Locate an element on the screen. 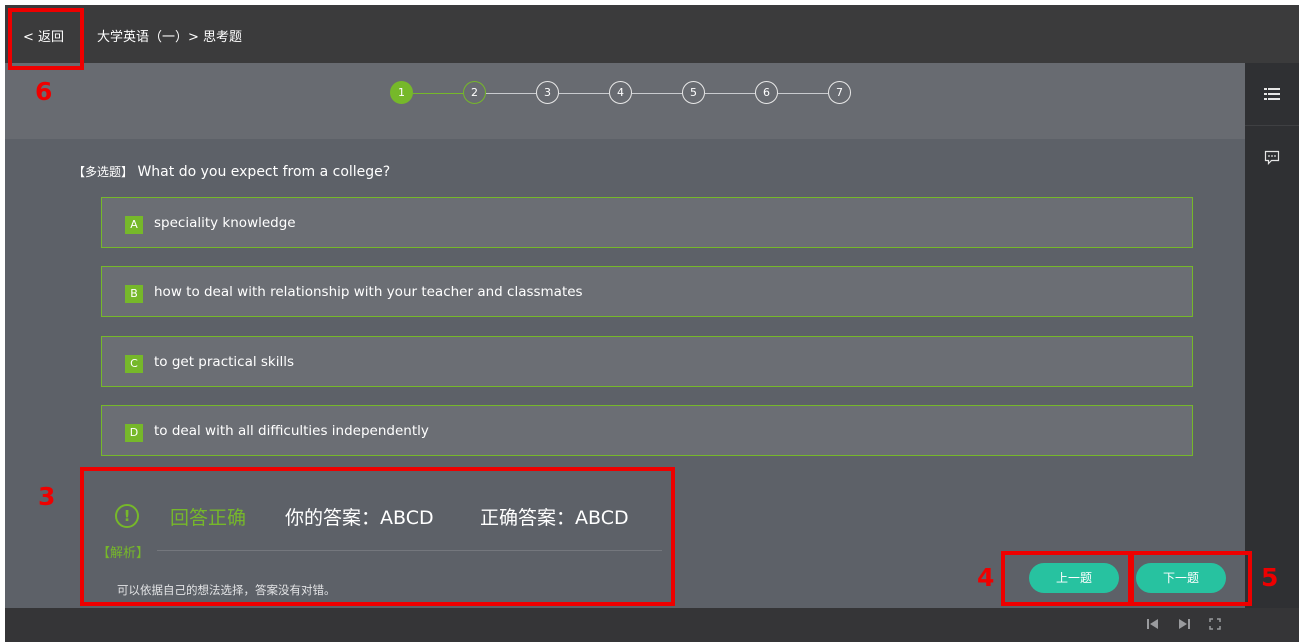 This screenshot has height=642, width=1304. step-4-button: 4 is located at coordinates (620, 92).